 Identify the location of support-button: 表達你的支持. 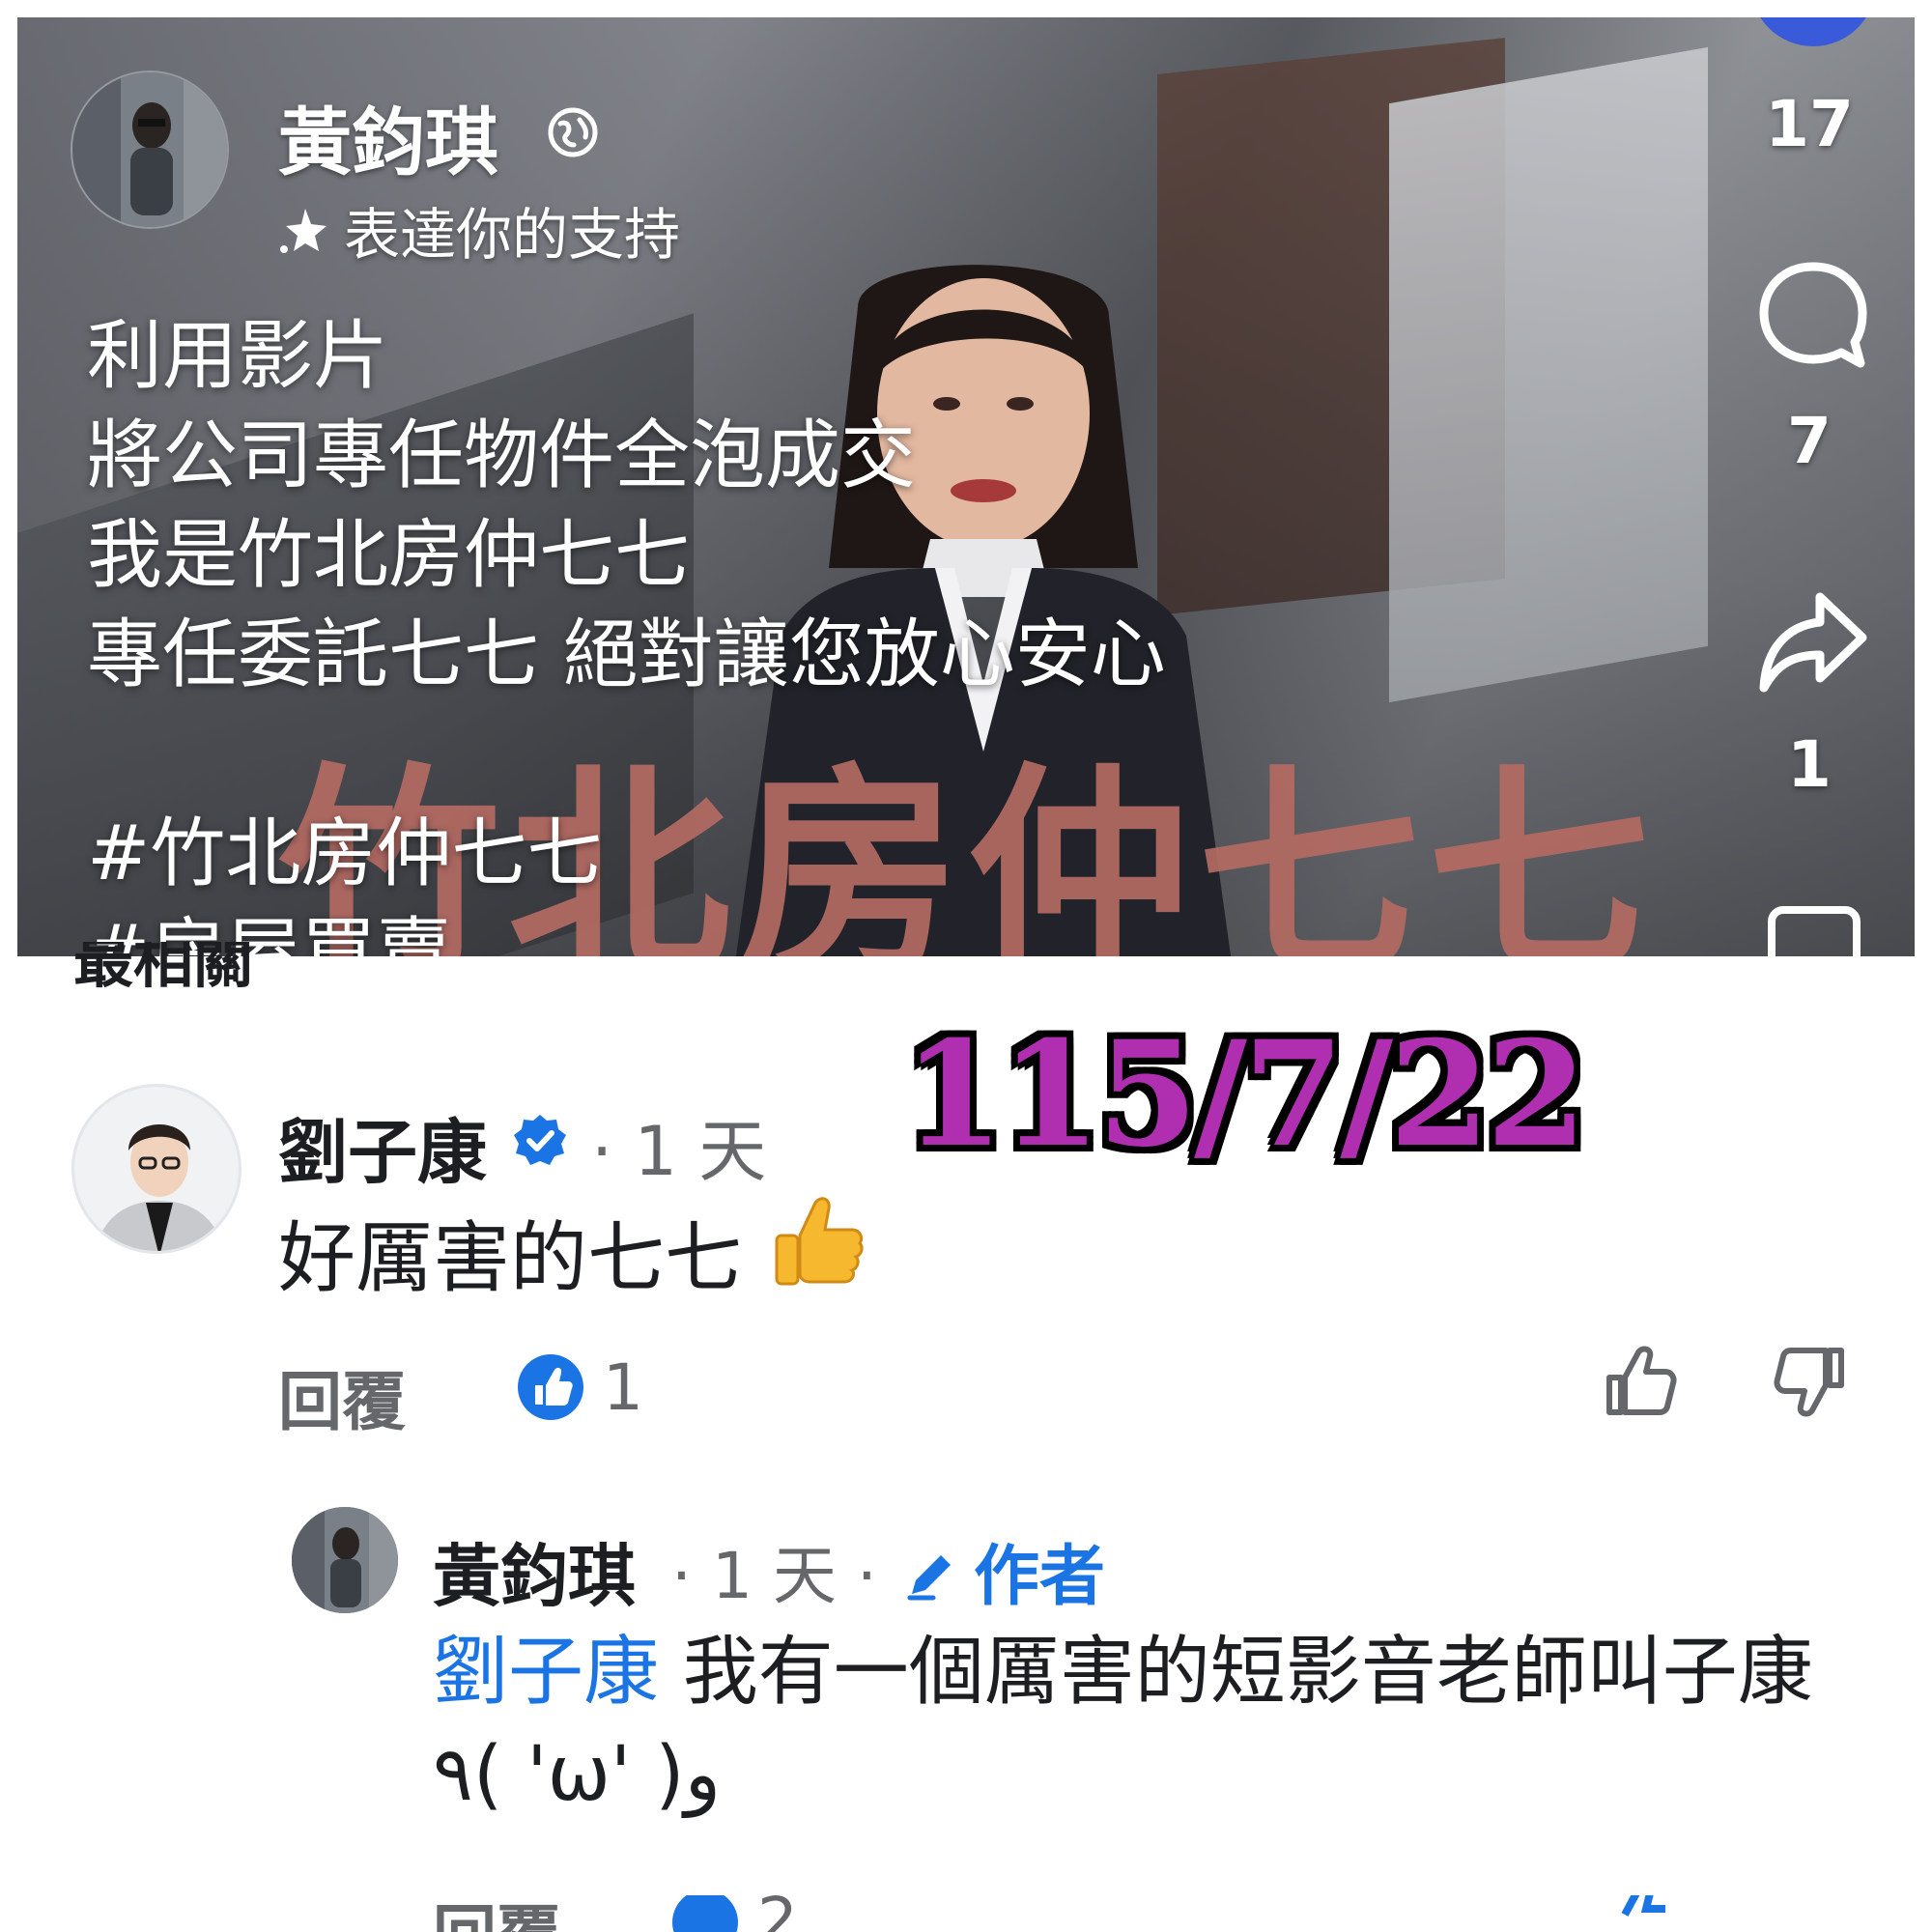
(478, 229).